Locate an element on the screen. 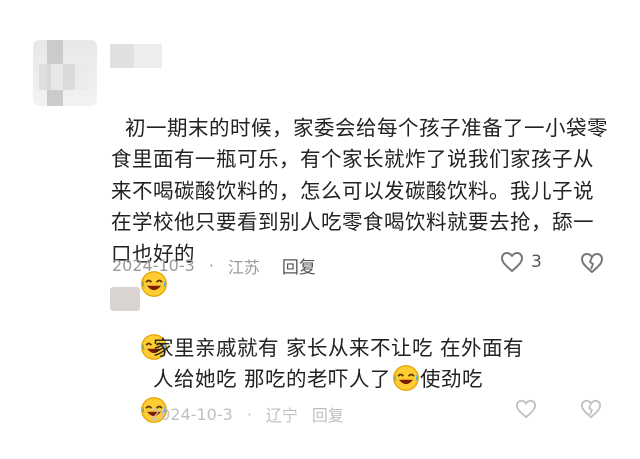 The image size is (640, 459). comment-username is located at coordinates (122, 56).